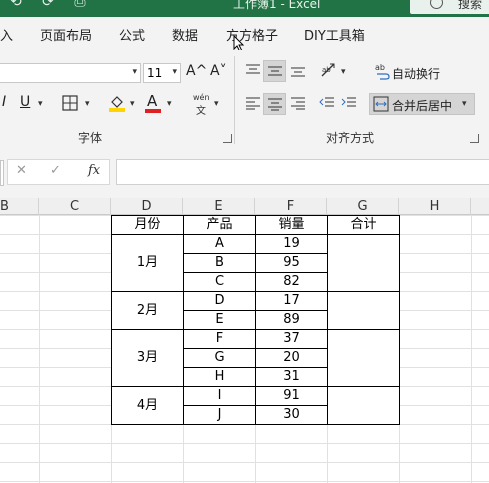  Describe the element at coordinates (219, 206) in the screenshot. I see `column-header-e: E` at that location.